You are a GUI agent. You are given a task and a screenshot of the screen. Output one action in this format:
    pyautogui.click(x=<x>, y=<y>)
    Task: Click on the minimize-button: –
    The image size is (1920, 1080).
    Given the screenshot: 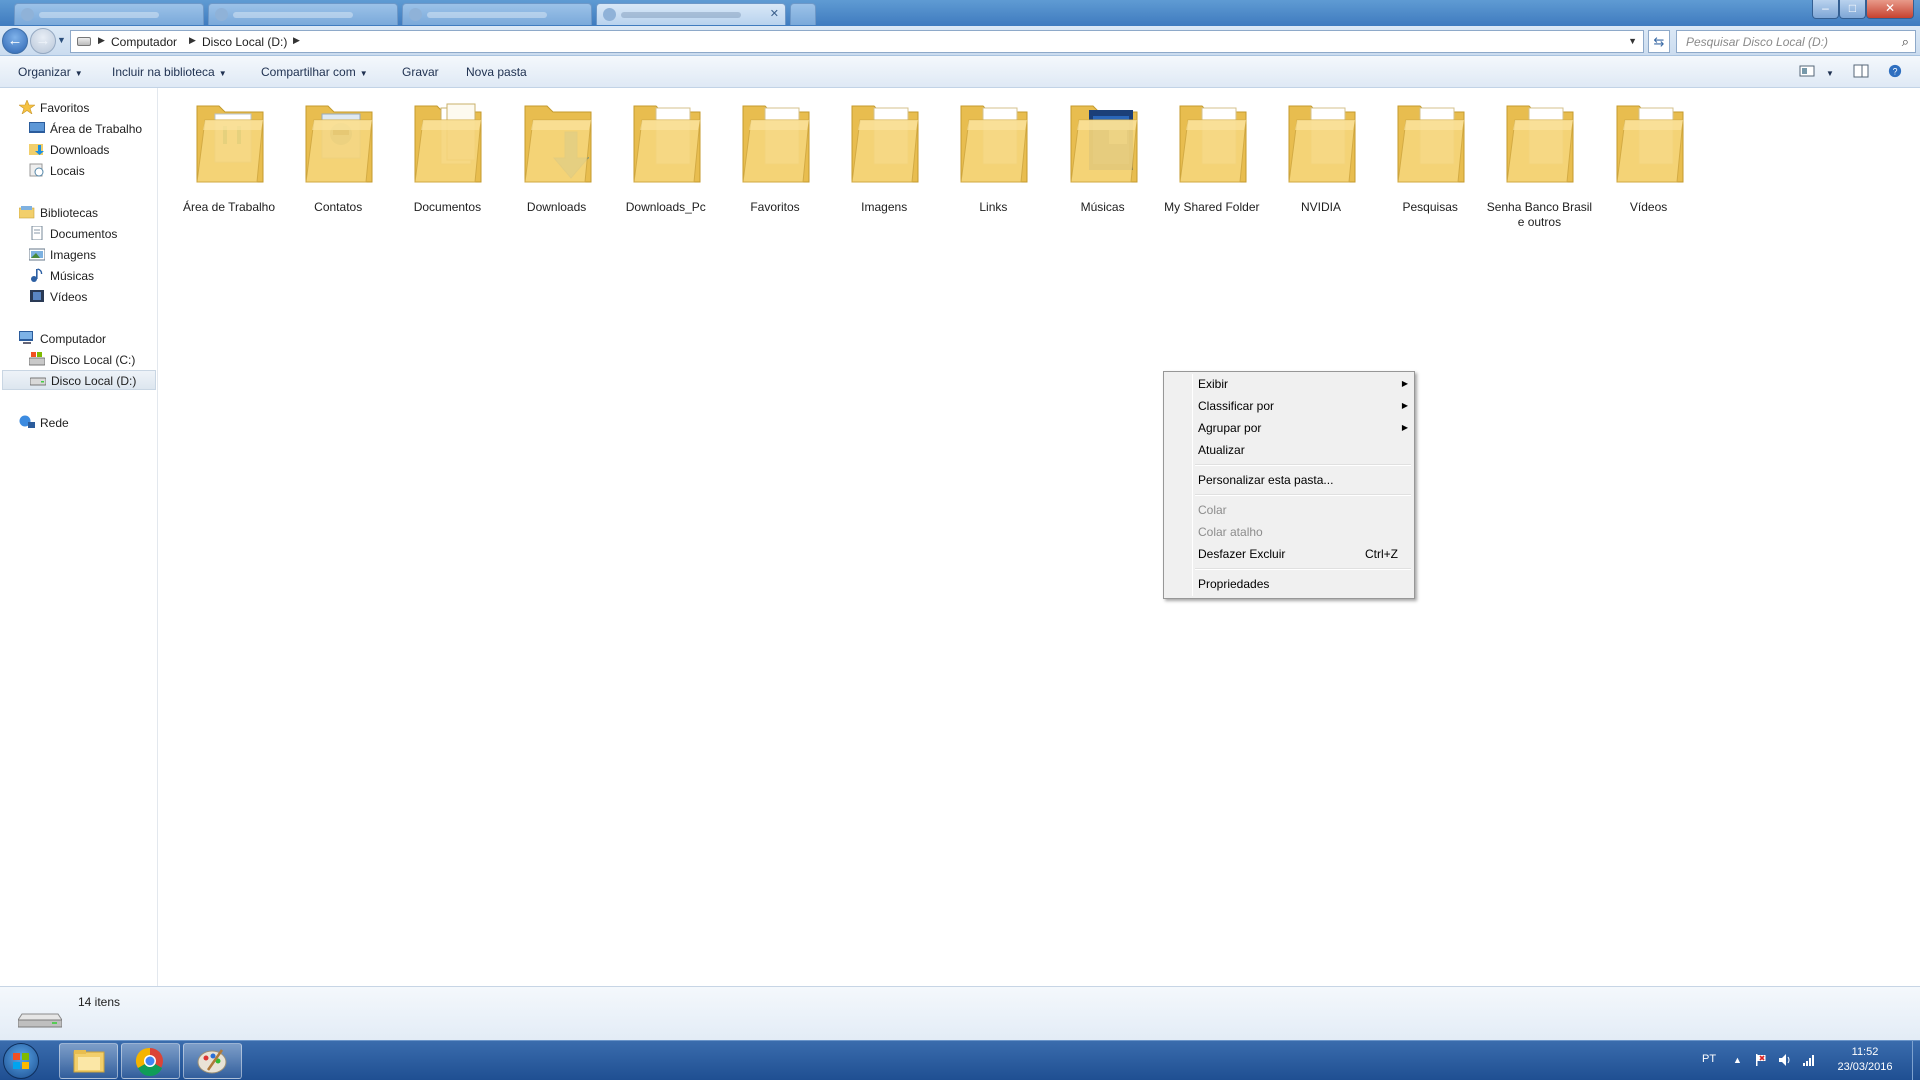 What is the action you would take?
    pyautogui.click(x=1825, y=9)
    